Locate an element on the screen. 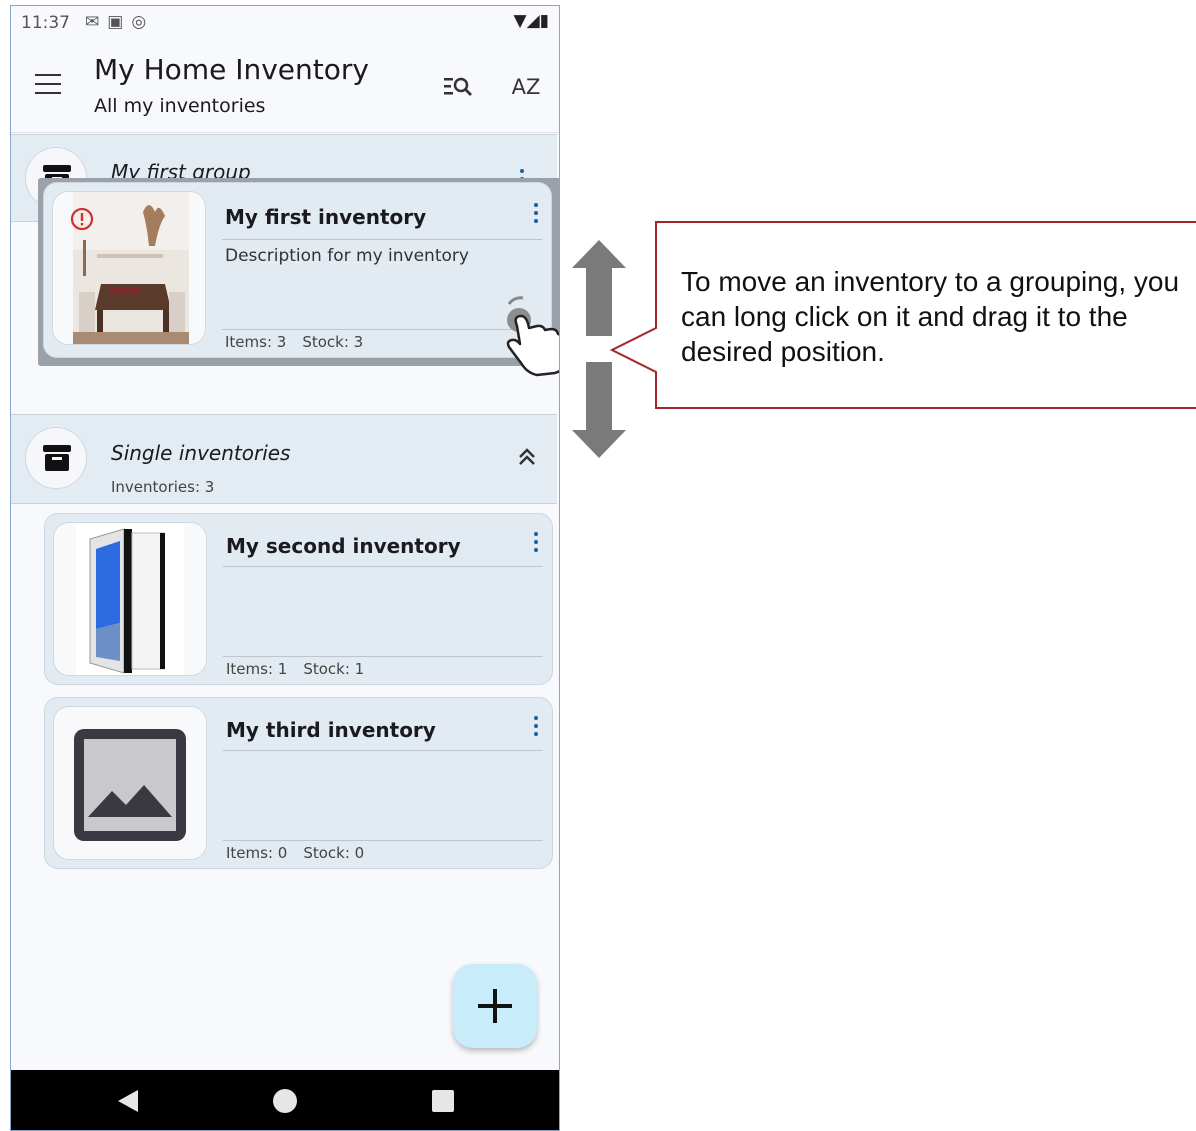 Image resolution: width=1196 pixels, height=1131 pixels. menu-icon is located at coordinates (48, 84).